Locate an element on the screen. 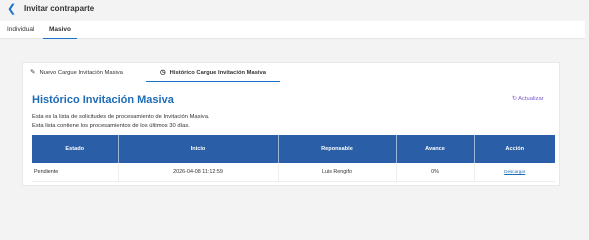 The image size is (589, 240). col-accion: Acción is located at coordinates (514, 149).